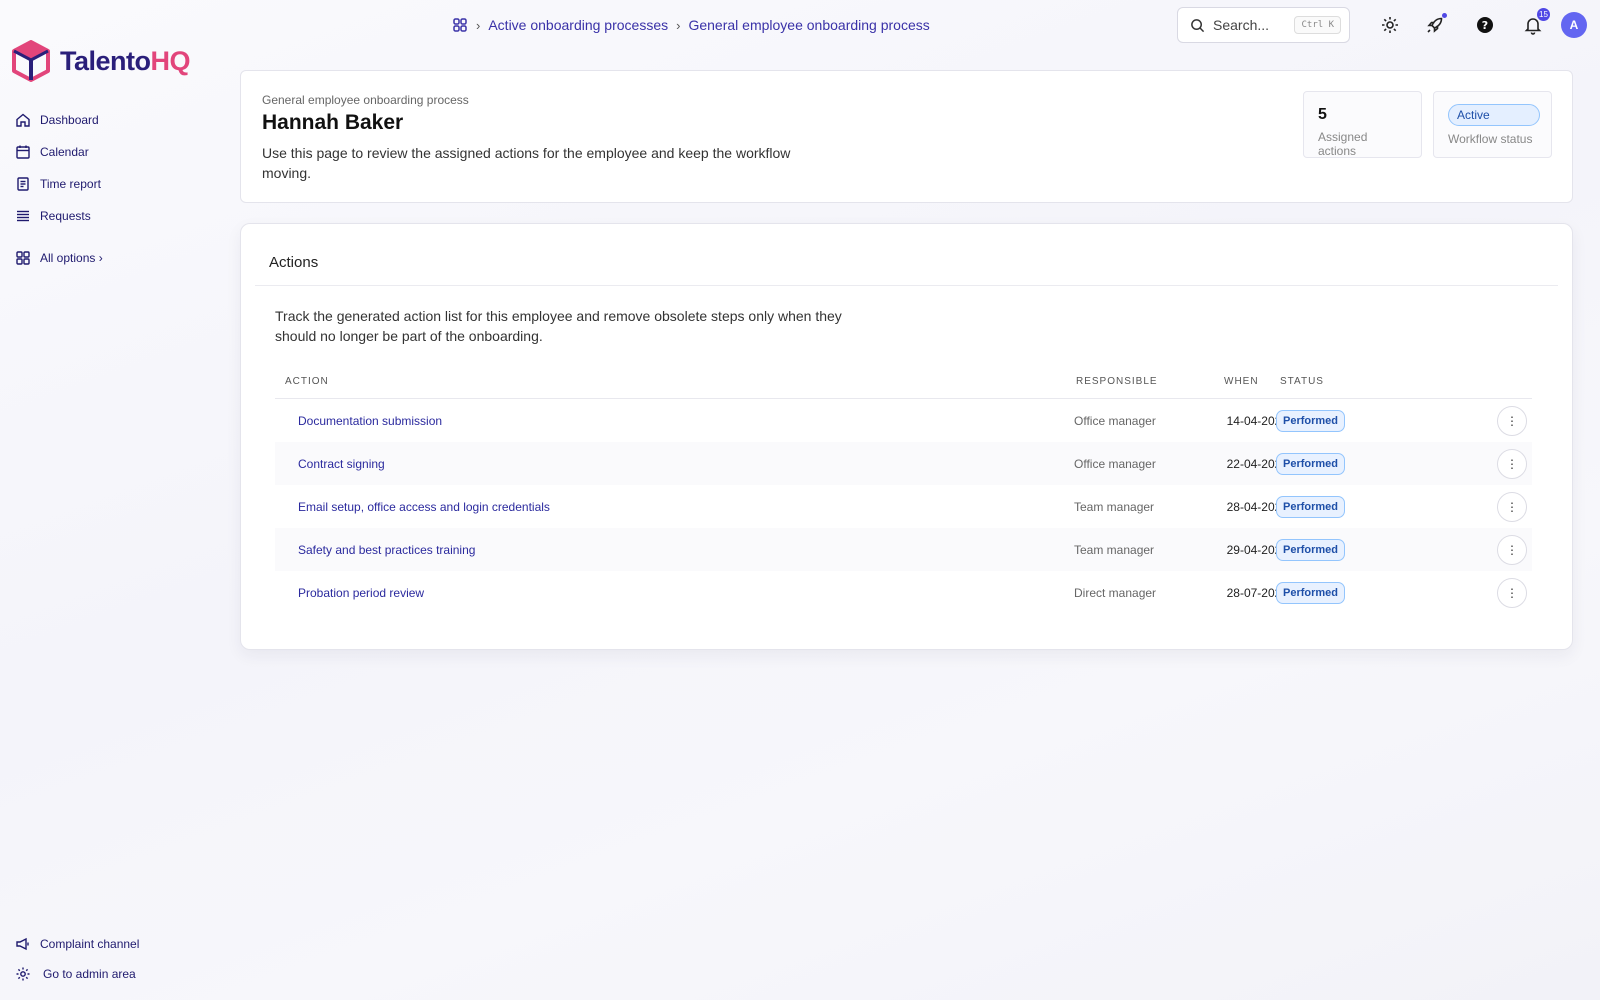  What do you see at coordinates (1494, 115) in the screenshot?
I see `workflow-status-badge: Active` at bounding box center [1494, 115].